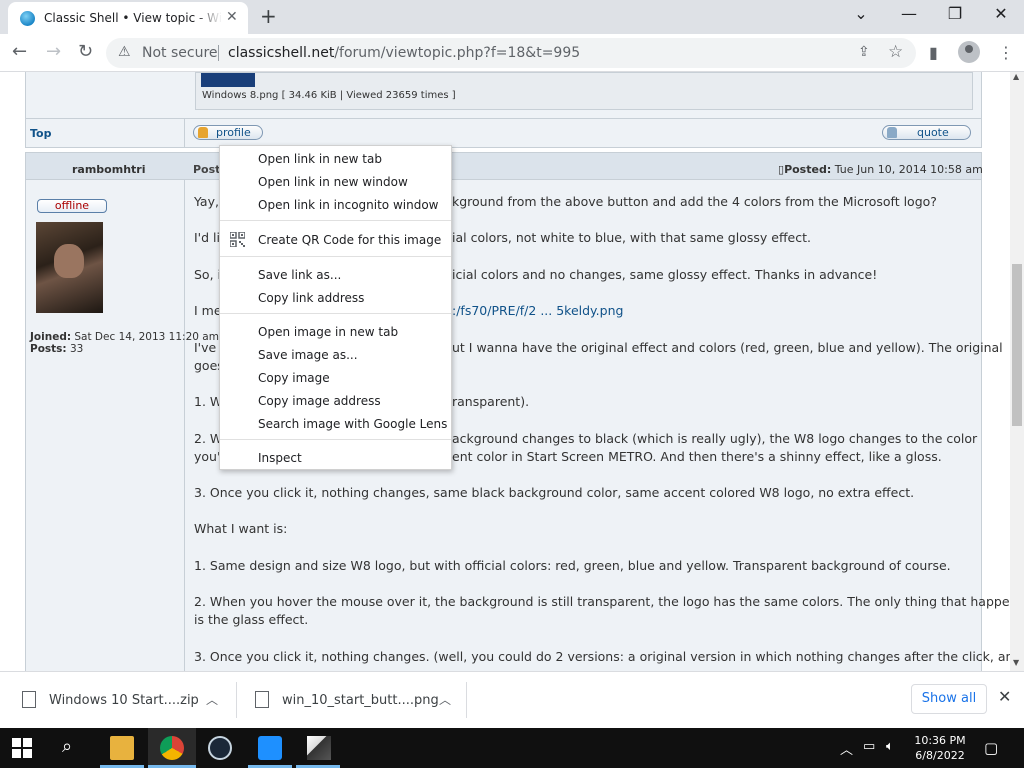 This screenshot has height=768, width=1024. I want to click on network-icon: ▭, so click(869, 746).